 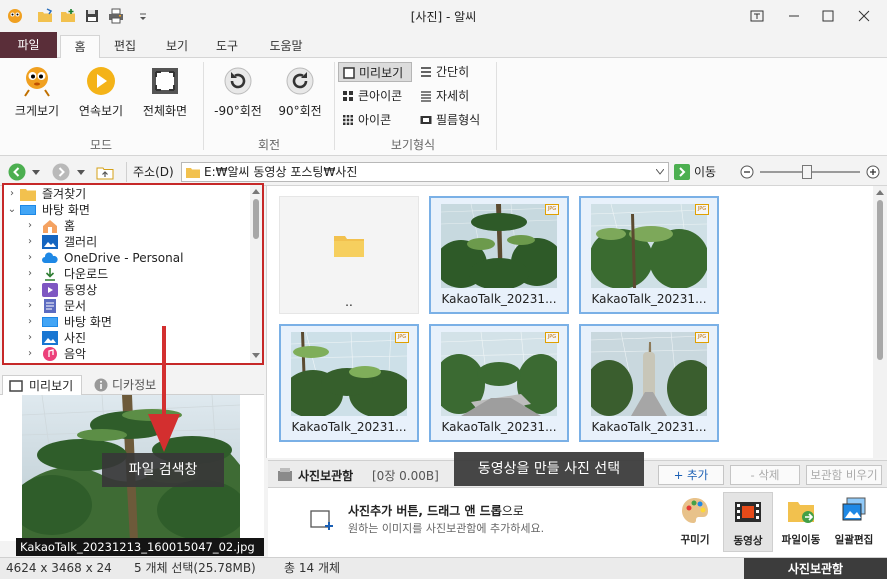 What do you see at coordinates (765, 475) in the screenshot?
I see `delete-photo-button: - 삭제` at bounding box center [765, 475].